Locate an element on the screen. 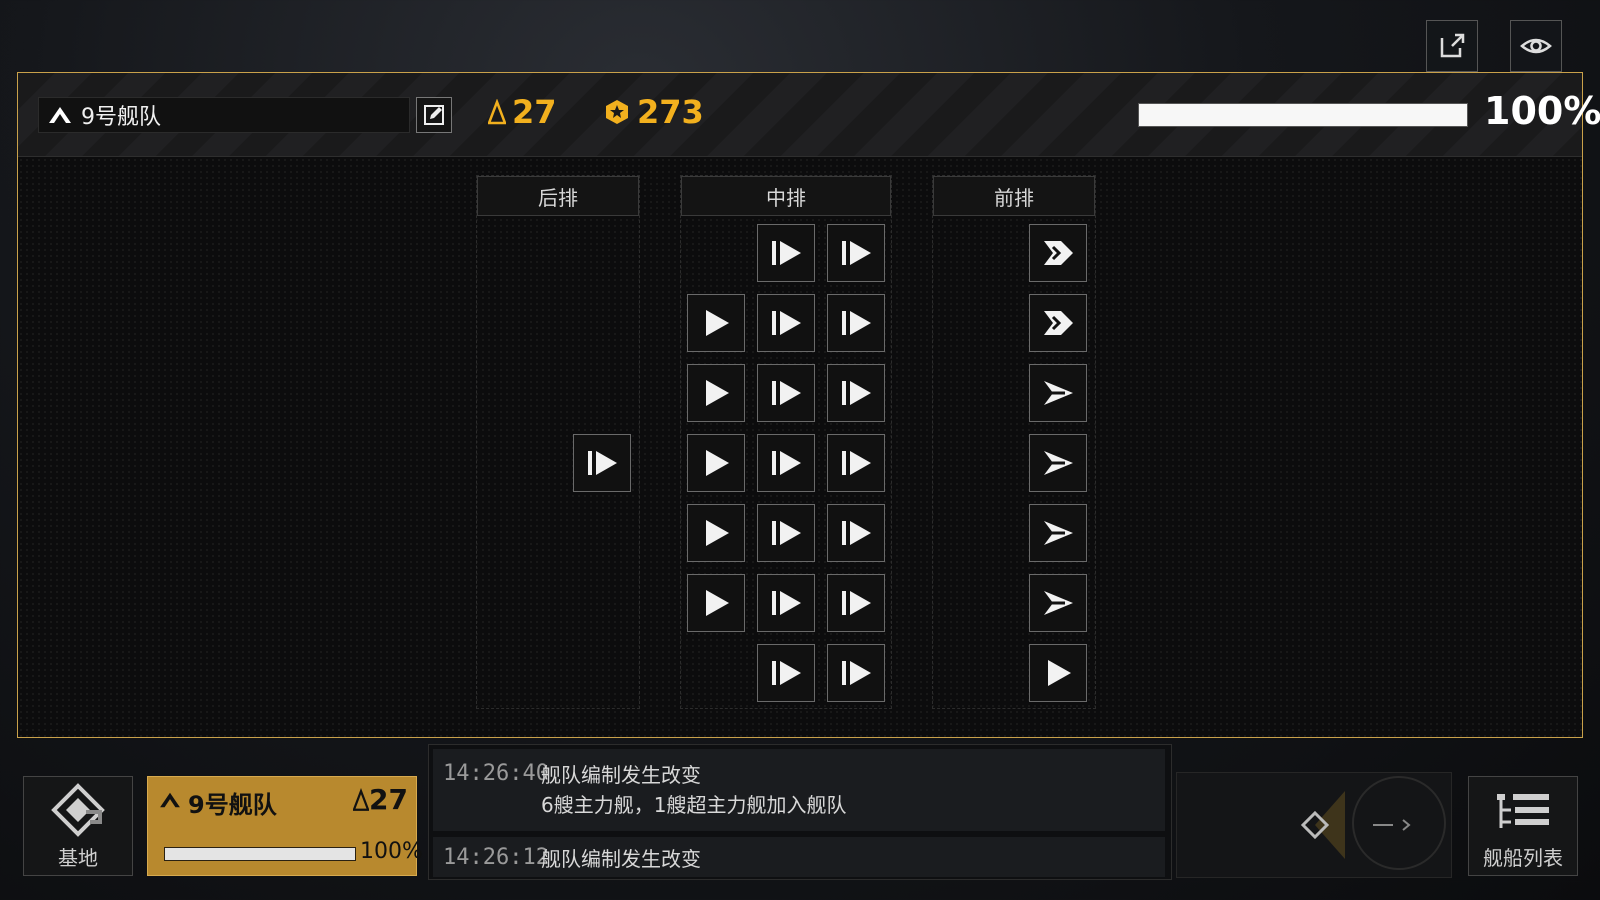 This screenshot has height=900, width=1600. fleet-card-readiness-fill is located at coordinates (260, 854).